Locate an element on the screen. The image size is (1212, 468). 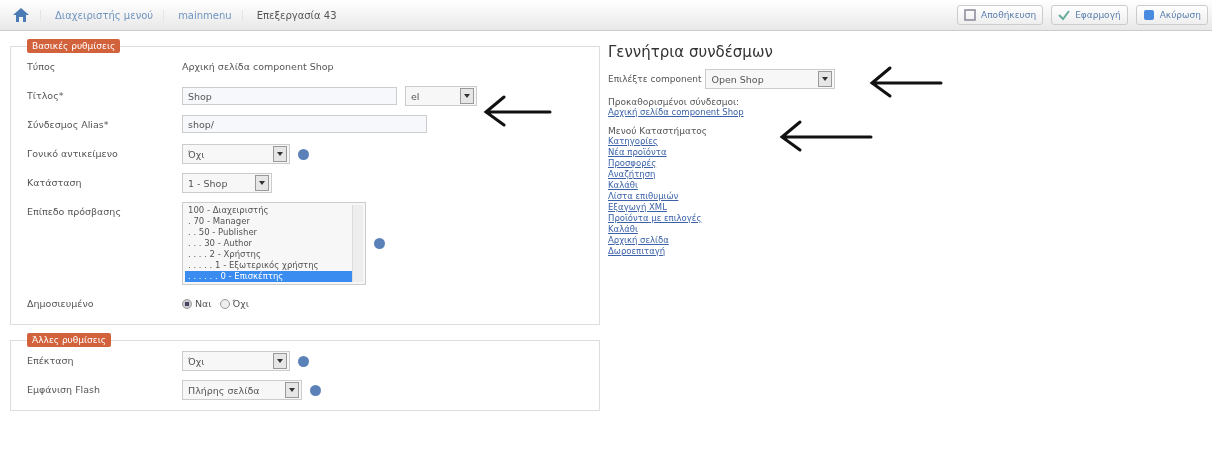
field-label: Εμφάνιση Flash is located at coordinates (64, 389).